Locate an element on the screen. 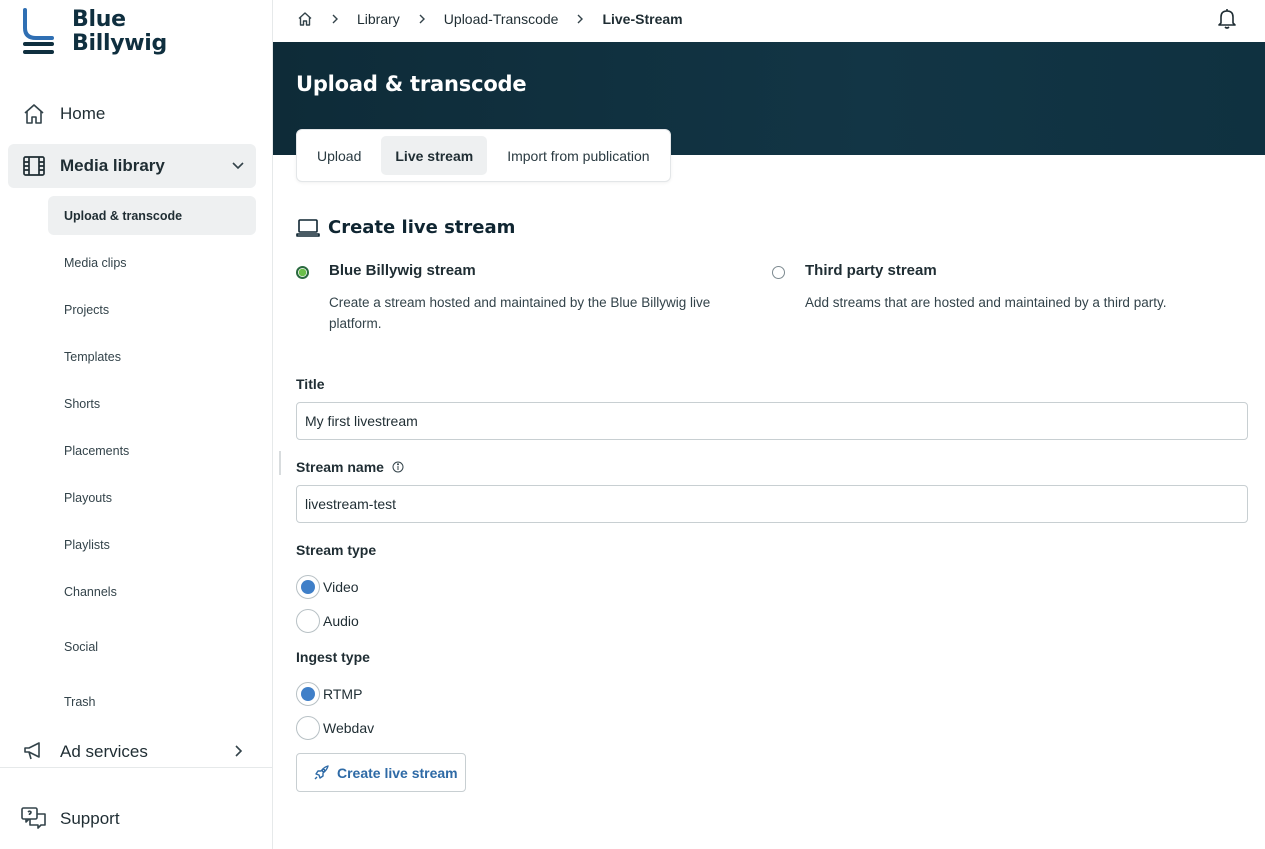 This screenshot has width=1265, height=849. sidebar-subitem-playlists: Playlists is located at coordinates (152, 544).